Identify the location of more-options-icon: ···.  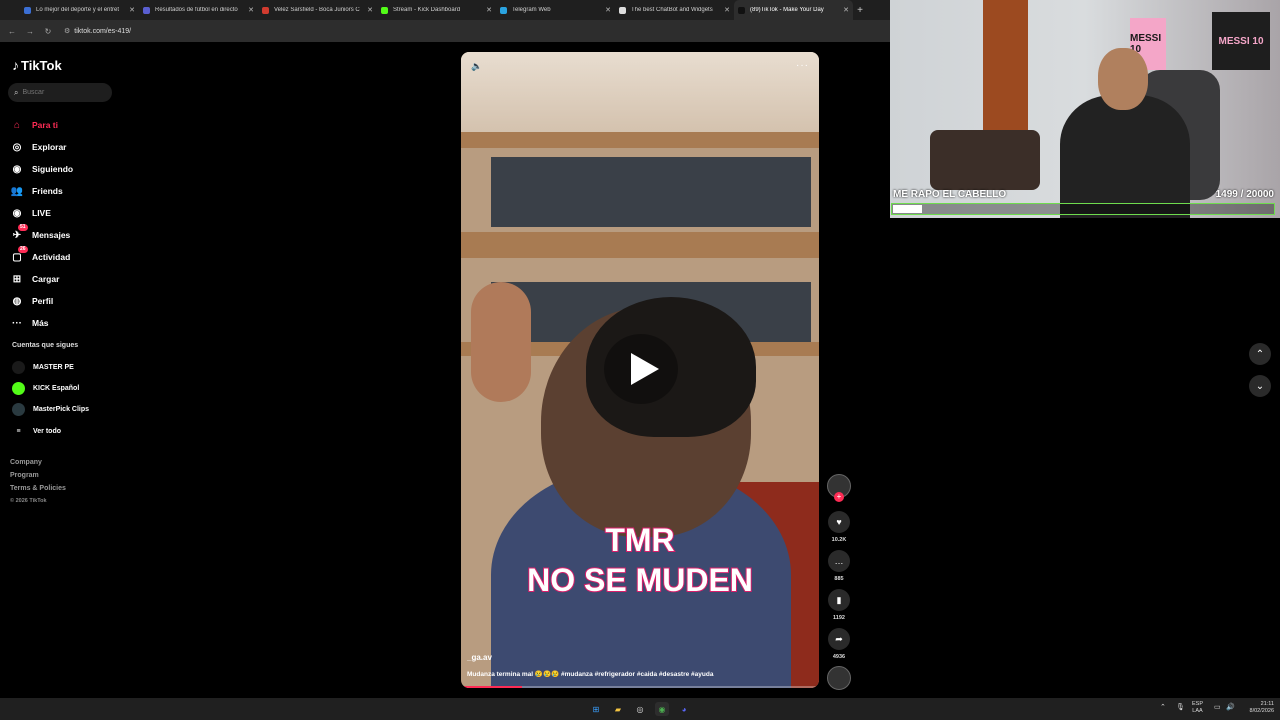
(802, 65).